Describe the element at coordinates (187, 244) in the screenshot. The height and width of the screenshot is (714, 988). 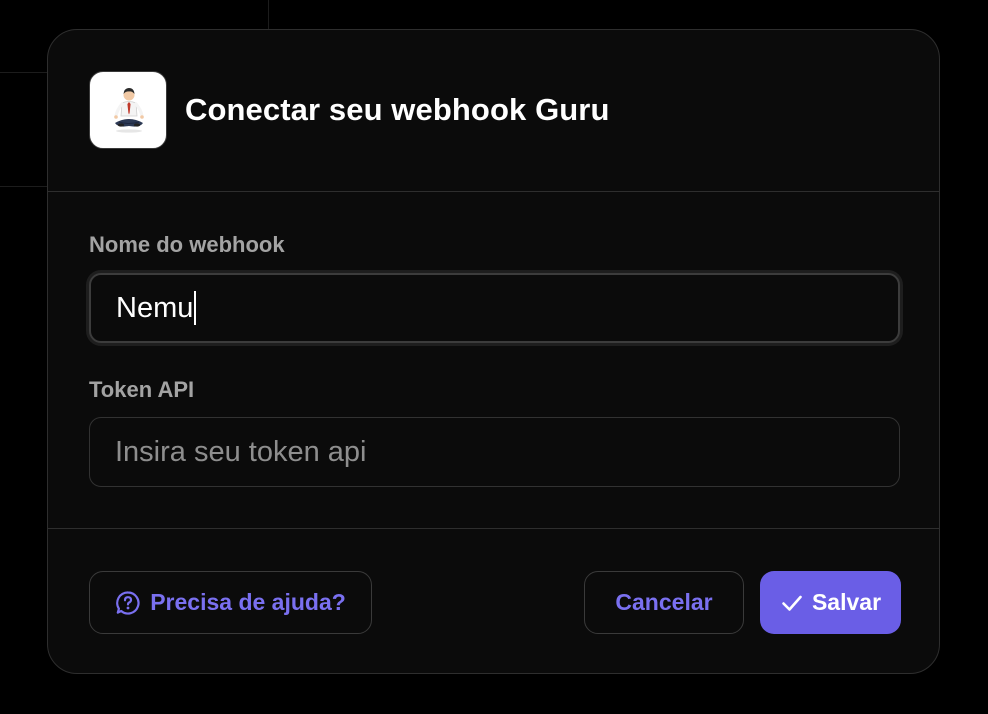
I see `webhook-name-label: Nome do webhook` at that location.